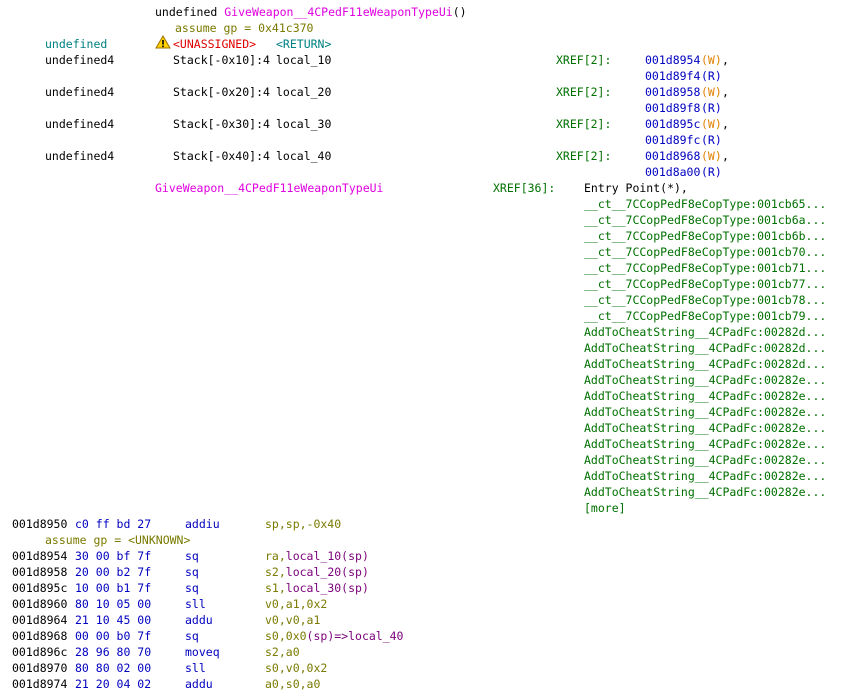 The height and width of the screenshot is (694, 861). Describe the element at coordinates (292, 620) in the screenshot. I see `instruction-operands: v0,v0,a1` at that location.